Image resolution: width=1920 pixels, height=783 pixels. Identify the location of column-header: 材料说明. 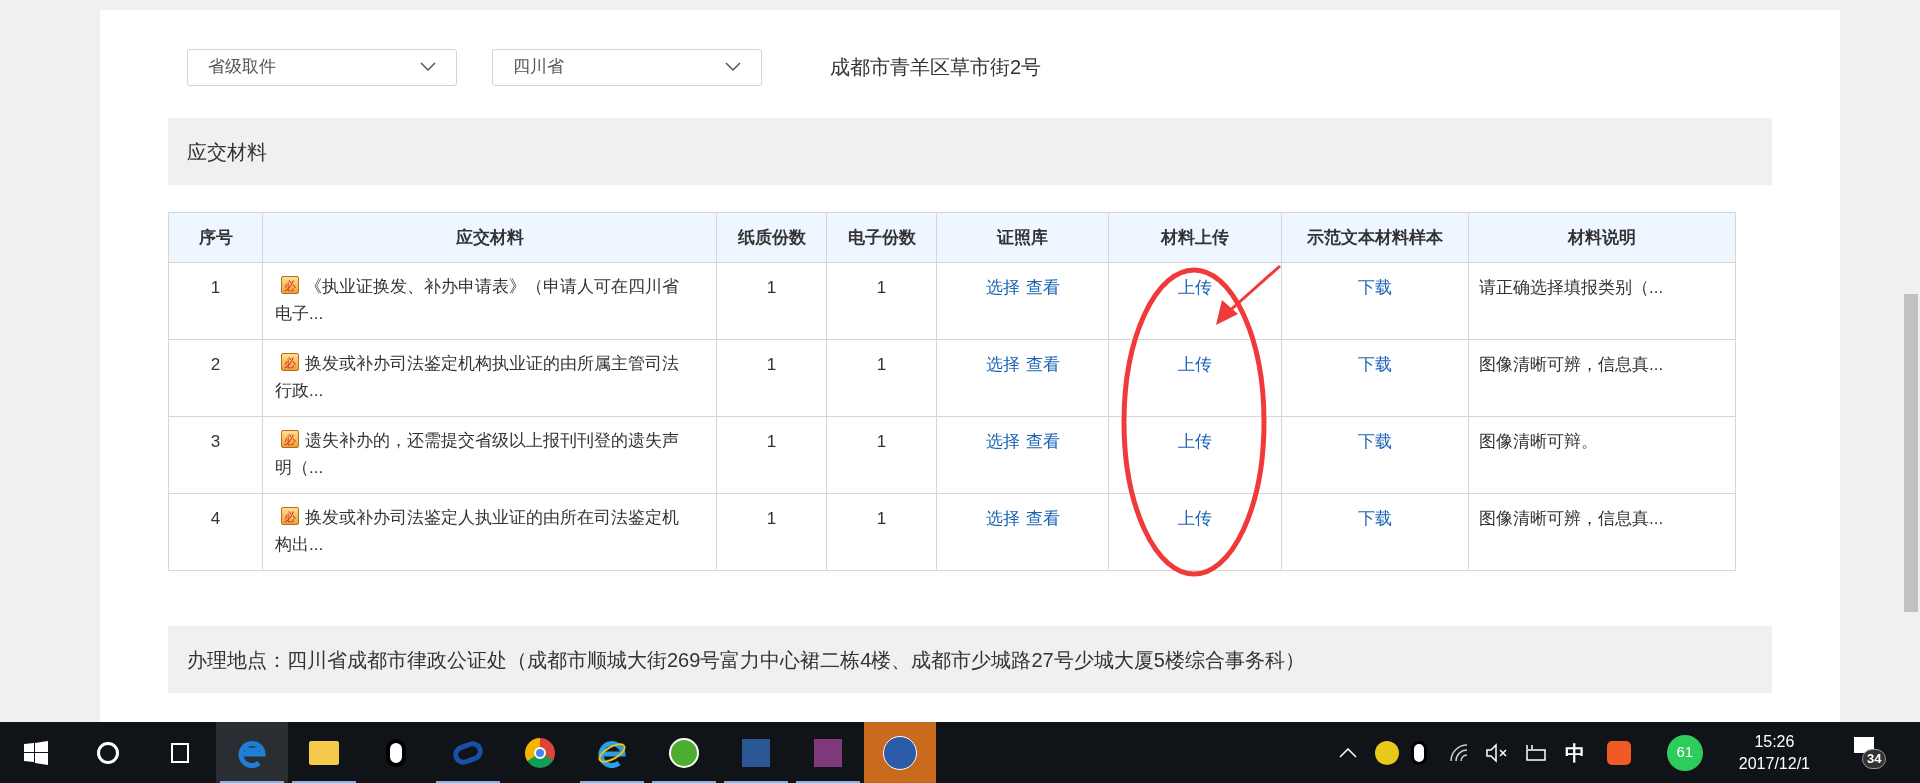
(1602, 237).